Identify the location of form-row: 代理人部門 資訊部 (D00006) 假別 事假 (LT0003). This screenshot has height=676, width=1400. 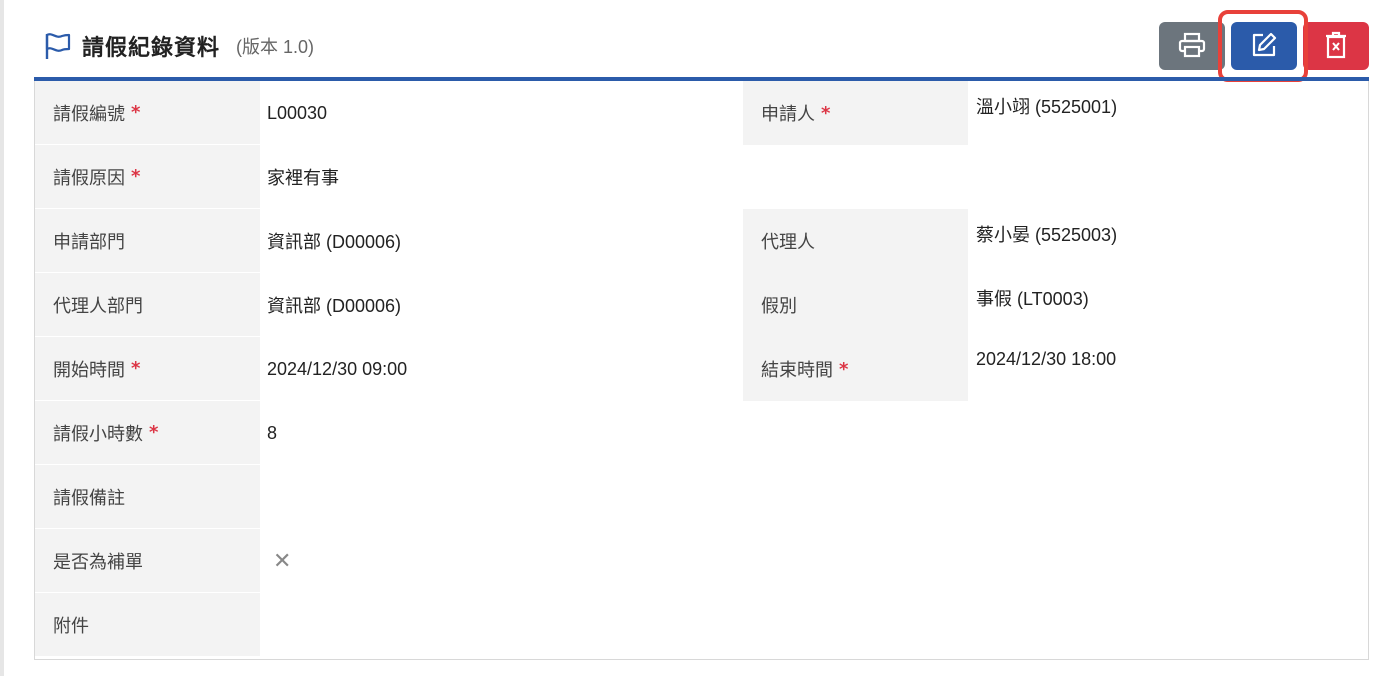
(701, 305).